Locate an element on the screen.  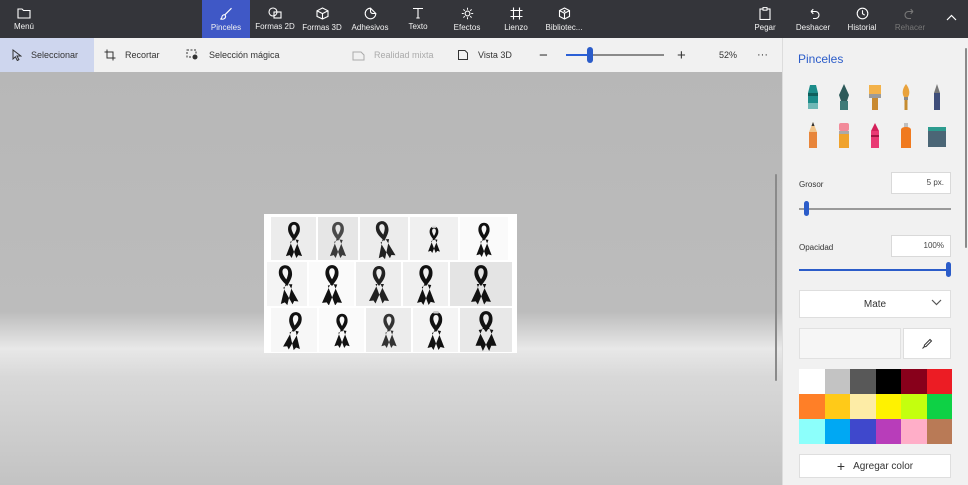
eyedropper-button is located at coordinates (927, 343).